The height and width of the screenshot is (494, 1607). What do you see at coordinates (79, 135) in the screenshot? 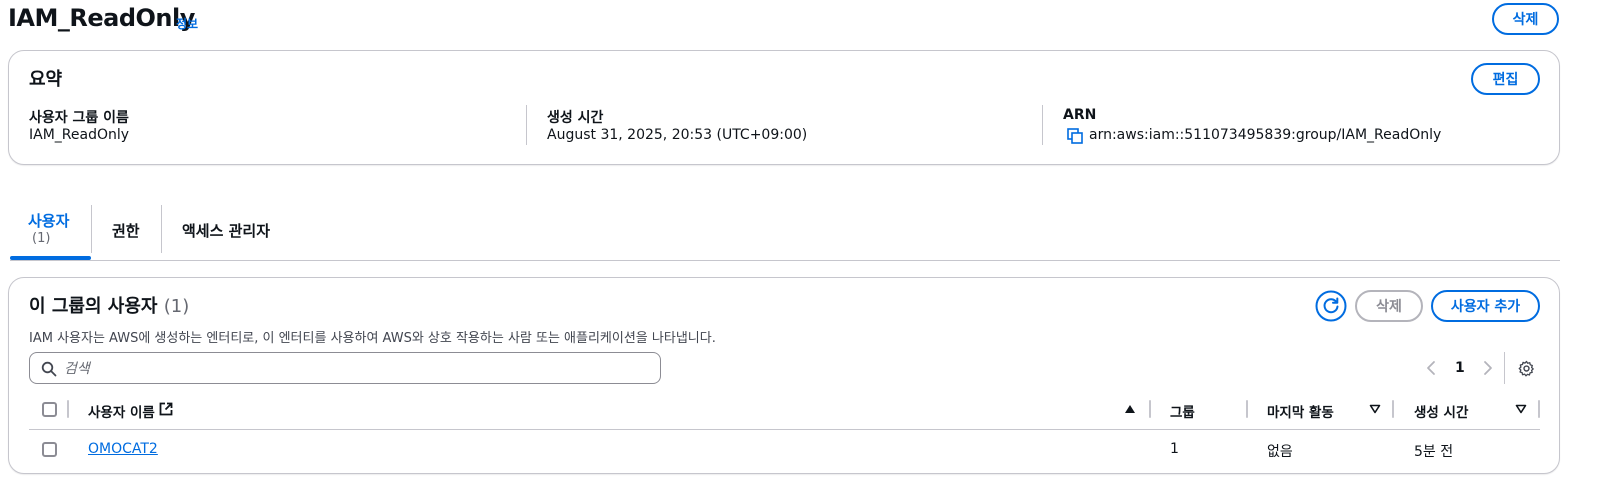
I see `group-name-value: IAM_ReadOnly` at bounding box center [79, 135].